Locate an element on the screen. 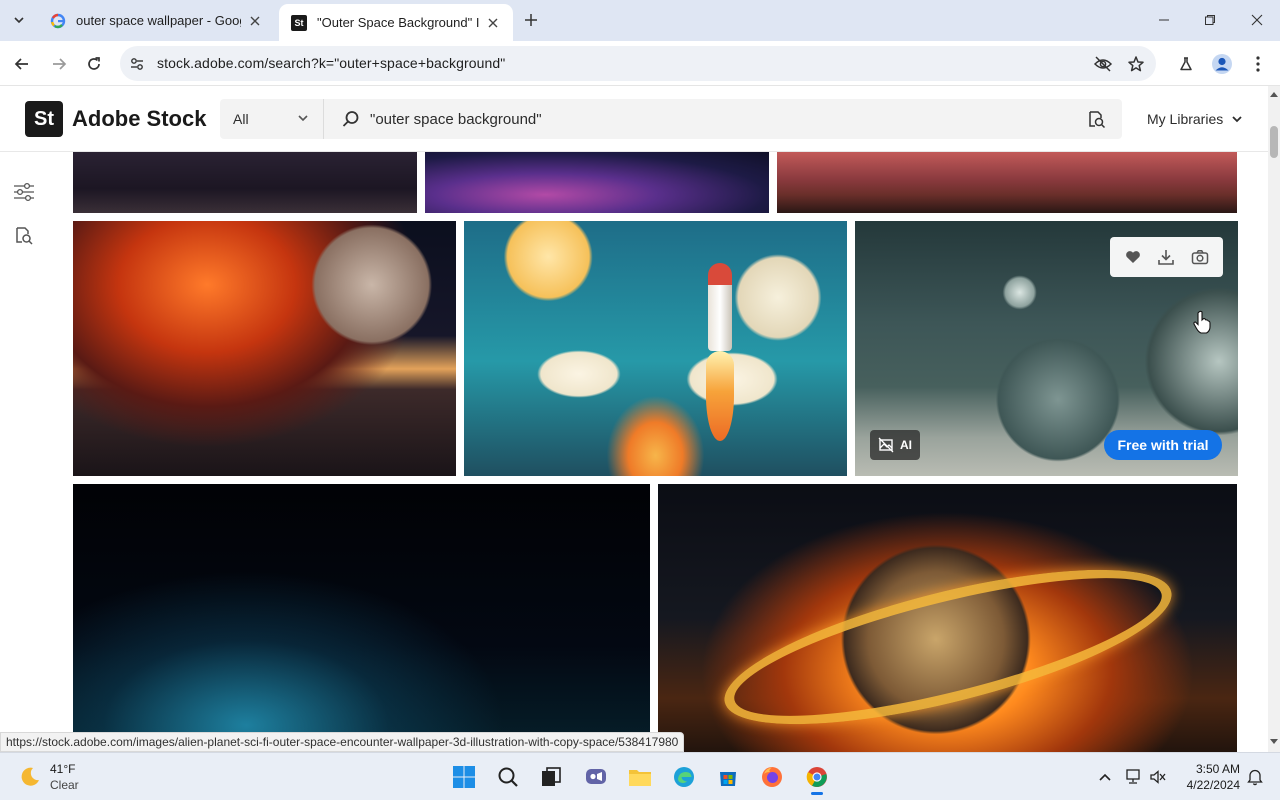  windows-icon is located at coordinates (464, 777).